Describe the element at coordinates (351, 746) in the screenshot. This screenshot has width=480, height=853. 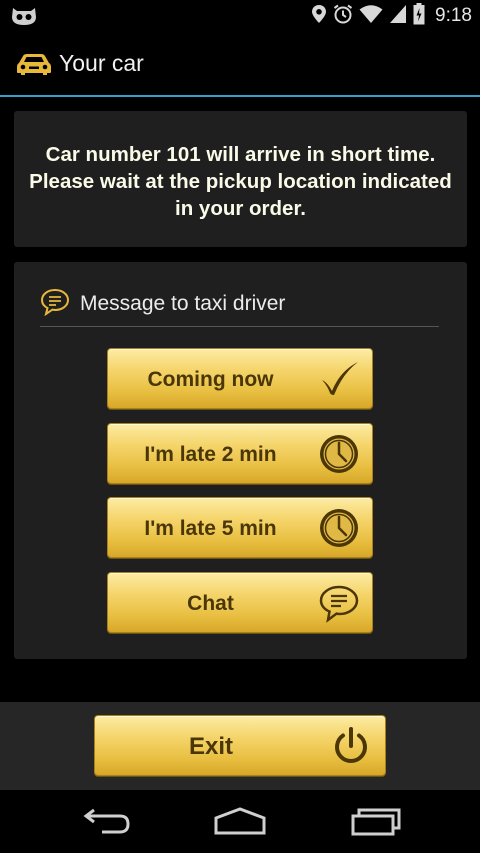
I see `power-icon` at that location.